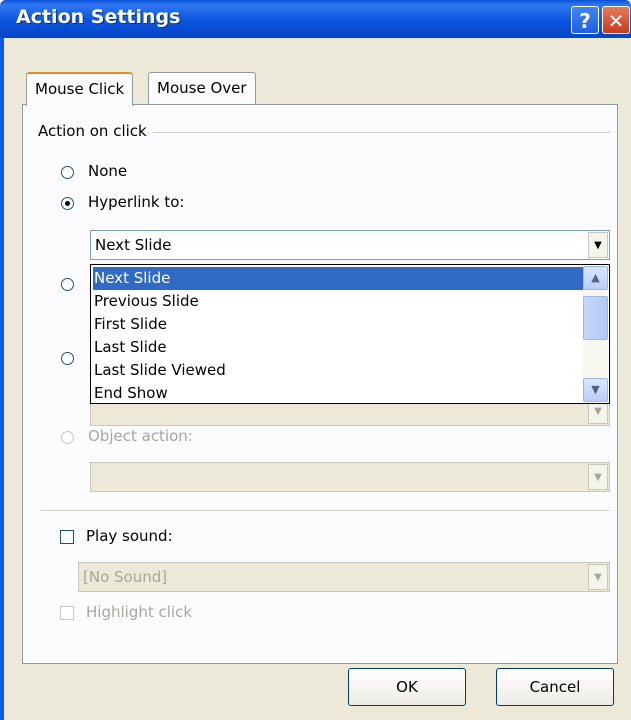  What do you see at coordinates (595, 278) in the screenshot?
I see `chevron-up-icon: ▲` at bounding box center [595, 278].